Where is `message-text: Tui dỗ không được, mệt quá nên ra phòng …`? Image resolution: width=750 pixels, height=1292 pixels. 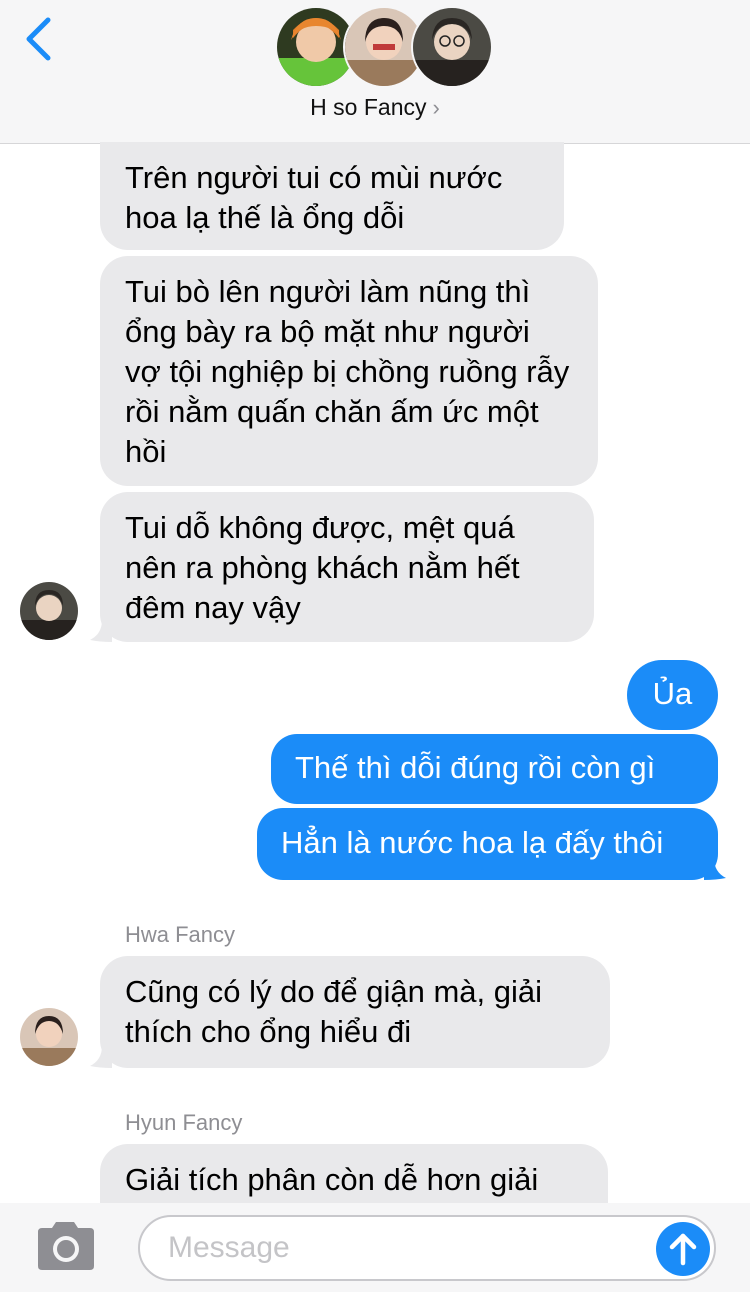
message-text: Tui dỗ không được, mệt quá nên ra phòng … is located at coordinates (322, 567).